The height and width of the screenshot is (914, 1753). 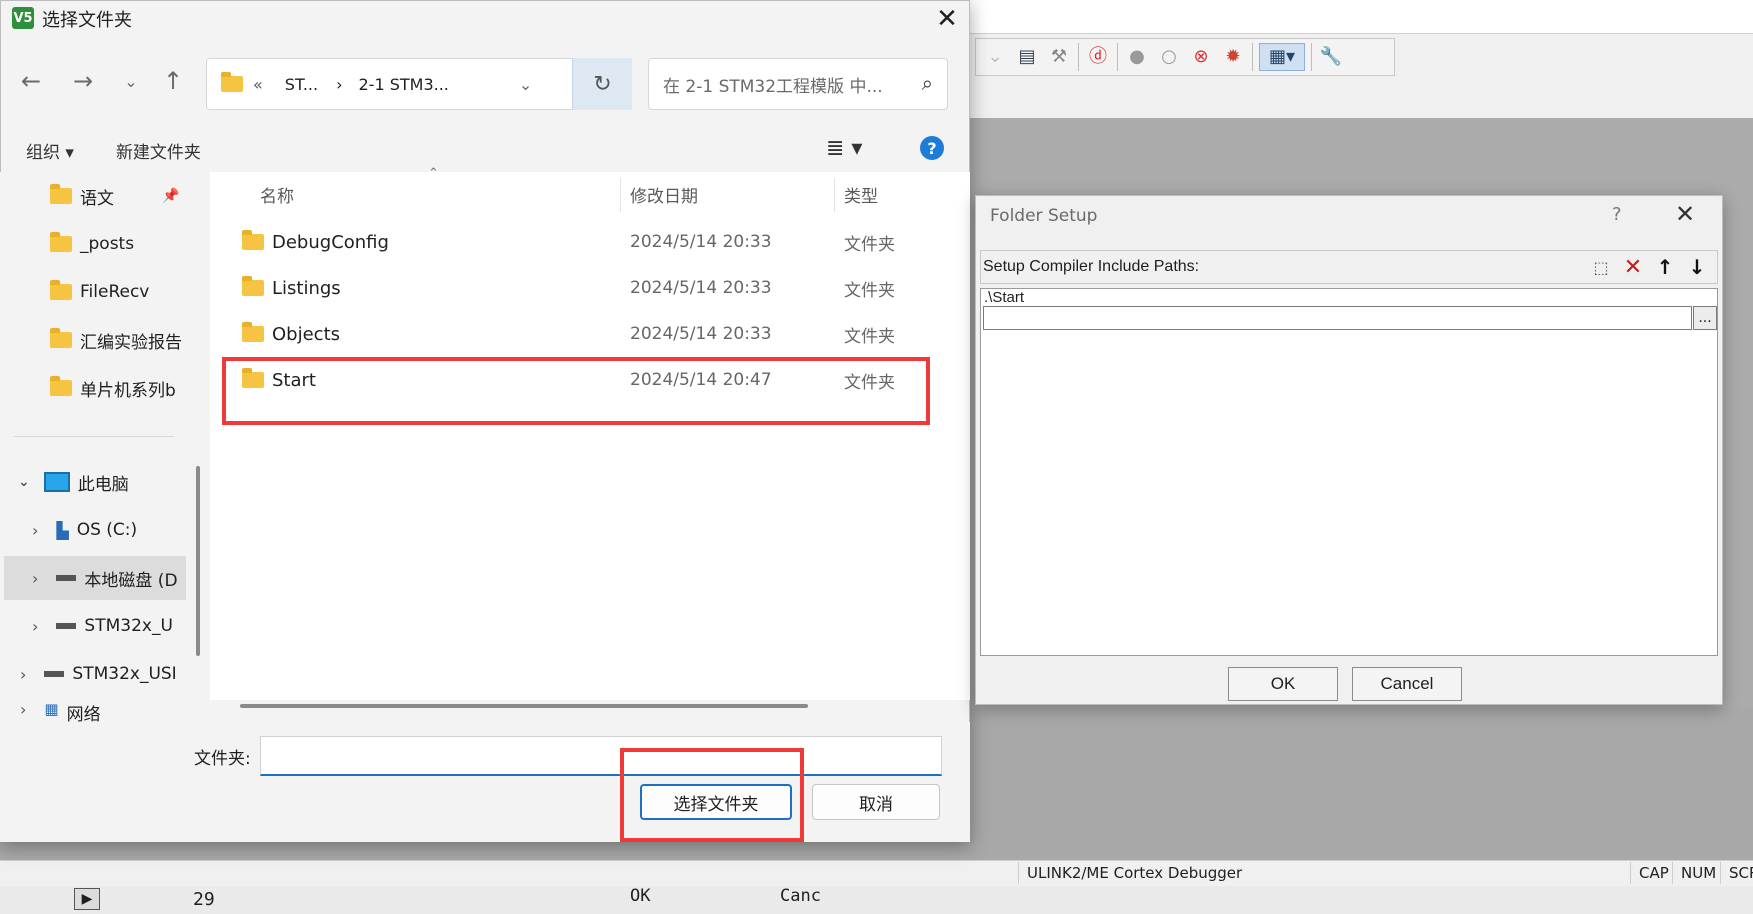 What do you see at coordinates (97, 292) in the screenshot?
I see `nav-item: FileRecv` at bounding box center [97, 292].